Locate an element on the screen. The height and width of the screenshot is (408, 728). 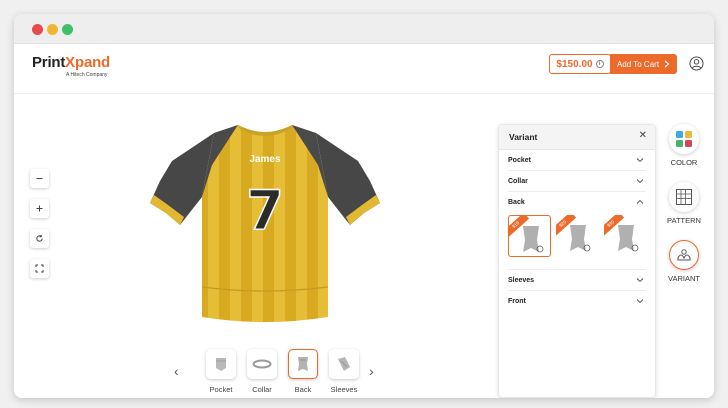
chevron-right-icon is located at coordinates (667, 64).